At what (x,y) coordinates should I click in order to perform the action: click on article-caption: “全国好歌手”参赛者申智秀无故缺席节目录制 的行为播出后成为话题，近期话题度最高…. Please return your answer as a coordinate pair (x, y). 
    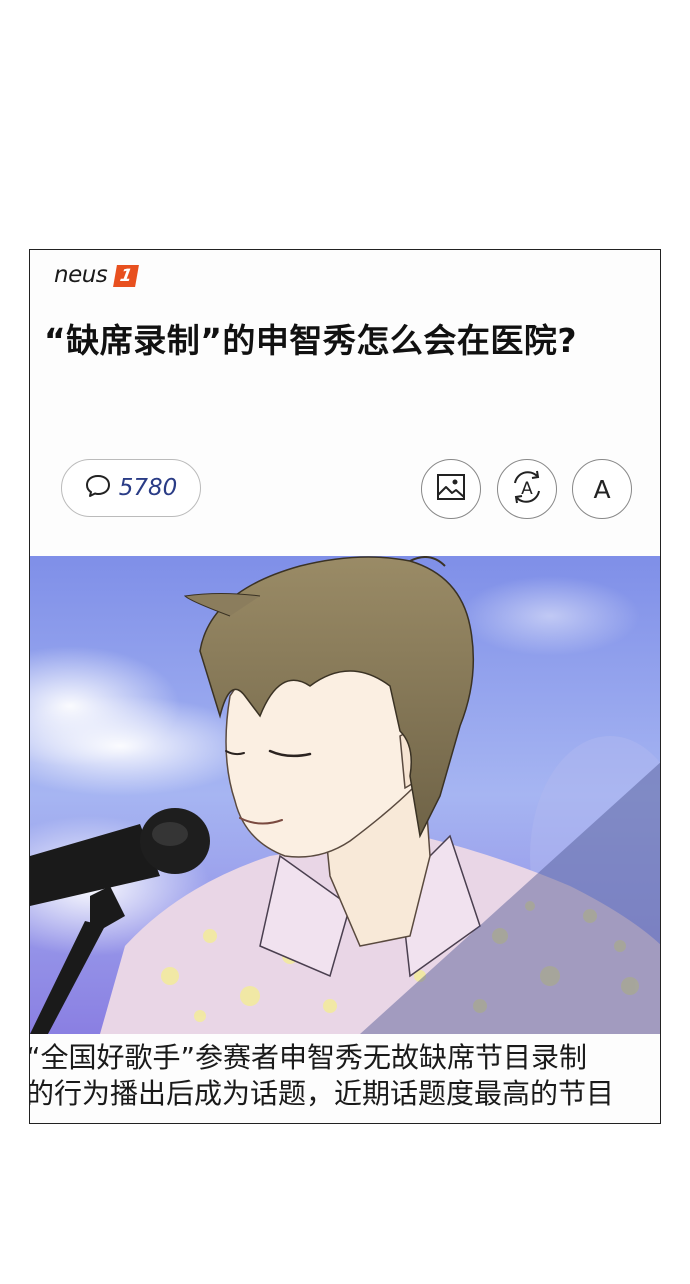
    Looking at the image, I should click on (344, 1076).